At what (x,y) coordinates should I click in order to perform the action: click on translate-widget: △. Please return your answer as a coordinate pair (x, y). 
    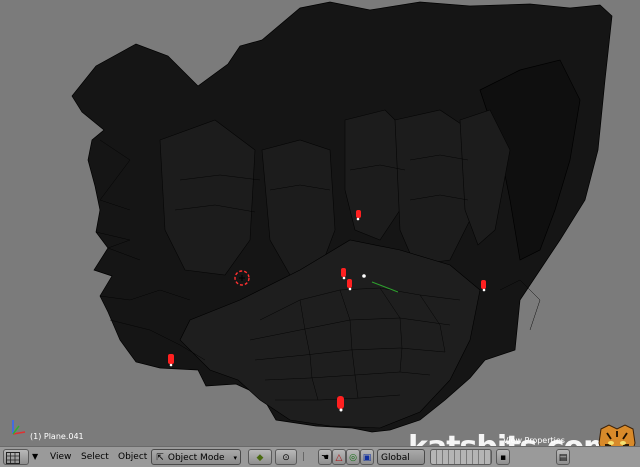
    Looking at the image, I should click on (339, 457).